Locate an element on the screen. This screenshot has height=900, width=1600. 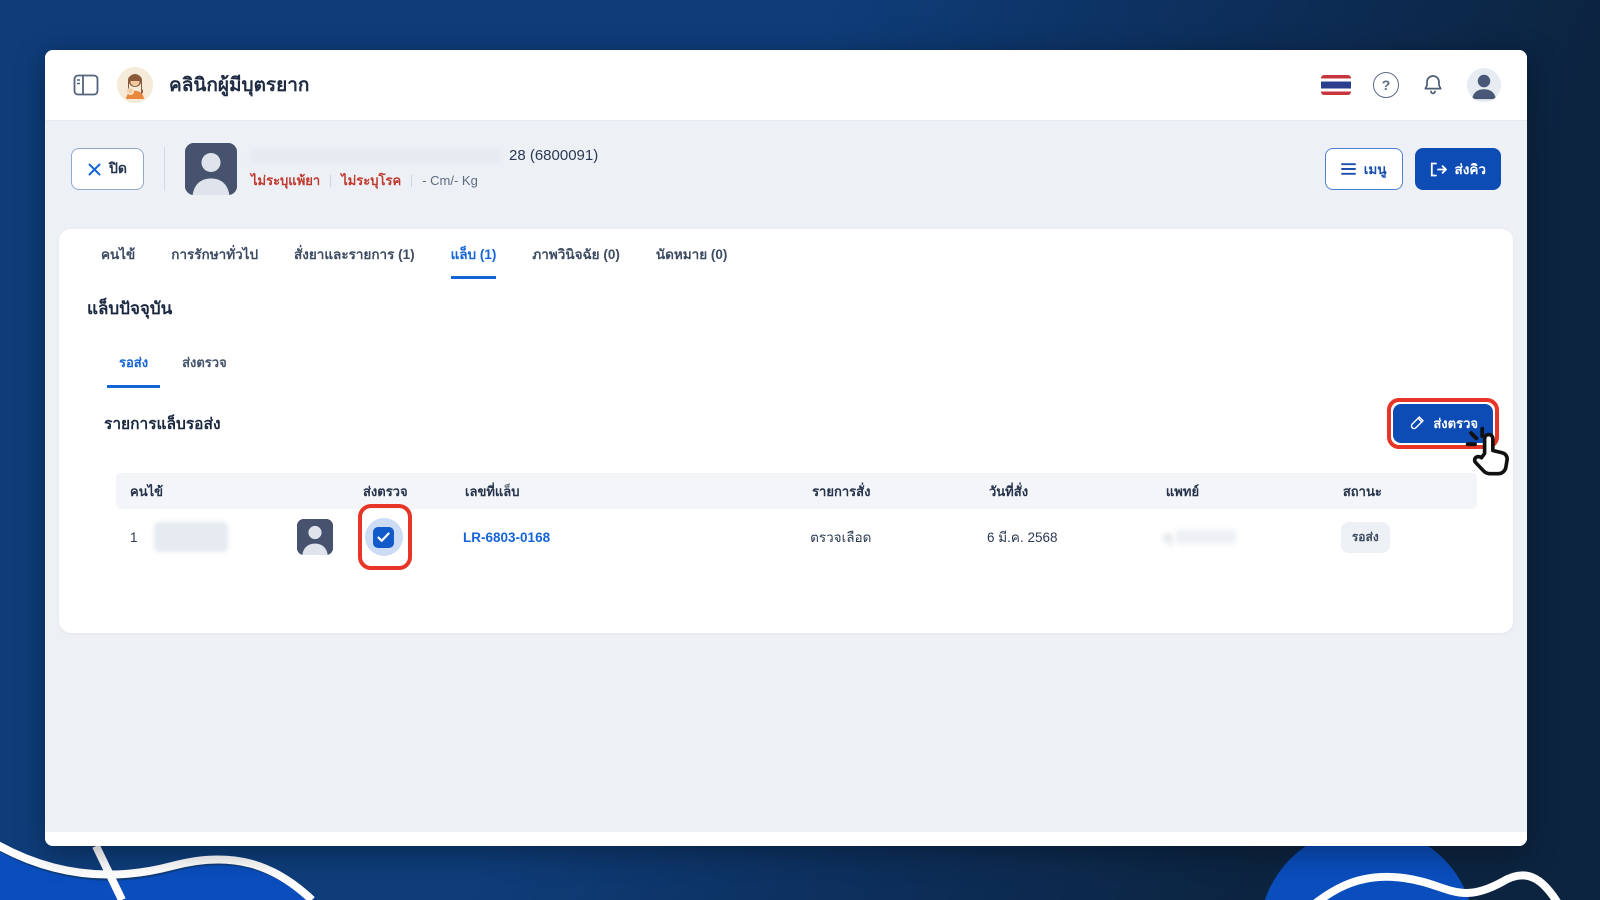
doctor-name-redacted is located at coordinates (1206, 537).